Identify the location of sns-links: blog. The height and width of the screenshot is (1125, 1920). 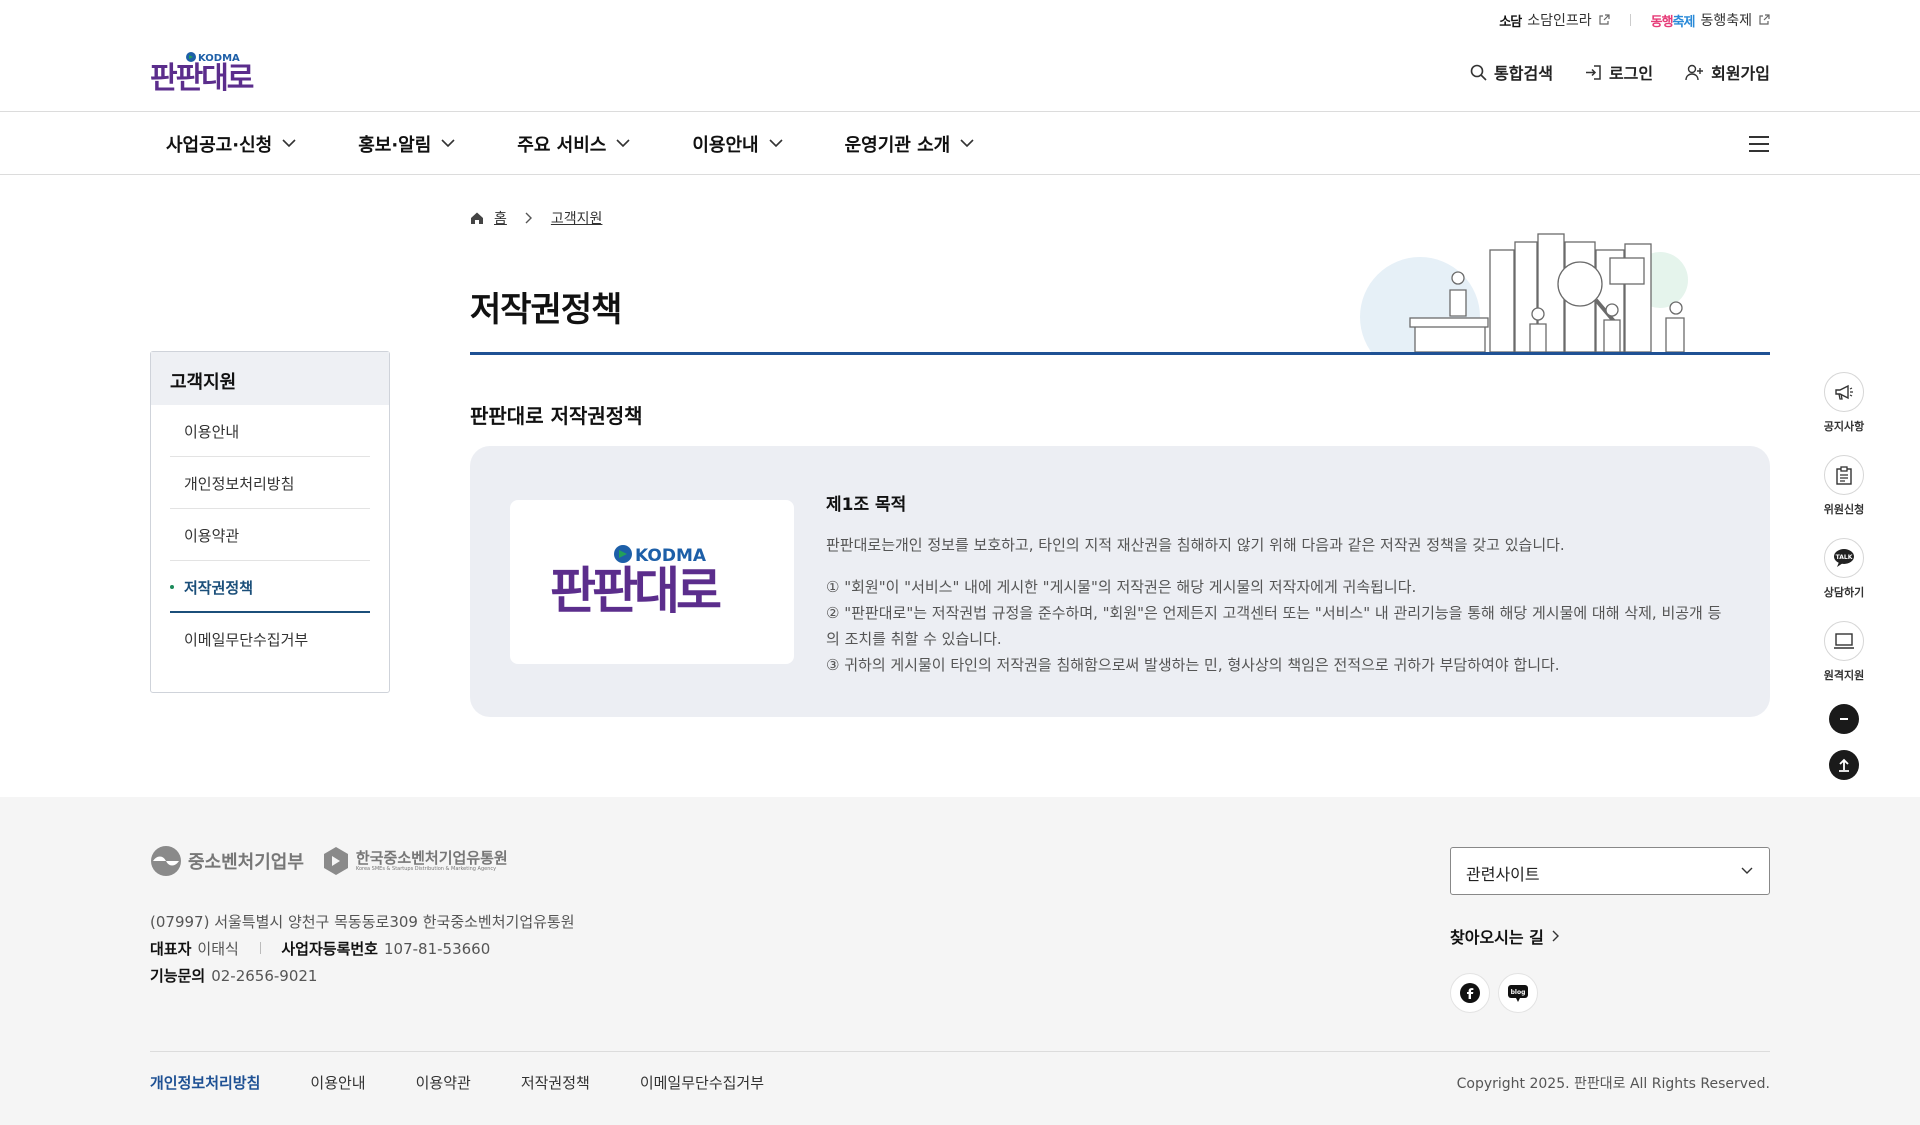
(1494, 993).